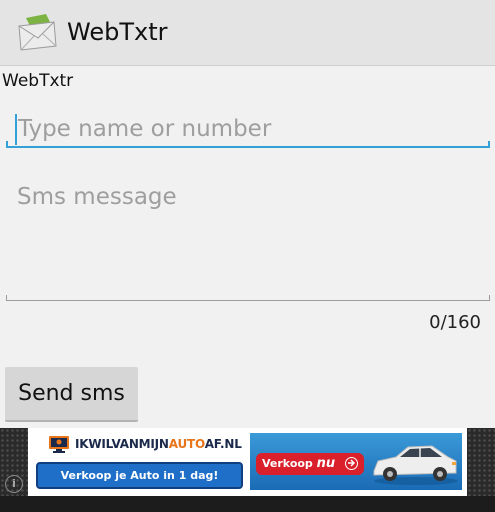  Describe the element at coordinates (59, 444) in the screenshot. I see `monitor-logo-icon` at that location.